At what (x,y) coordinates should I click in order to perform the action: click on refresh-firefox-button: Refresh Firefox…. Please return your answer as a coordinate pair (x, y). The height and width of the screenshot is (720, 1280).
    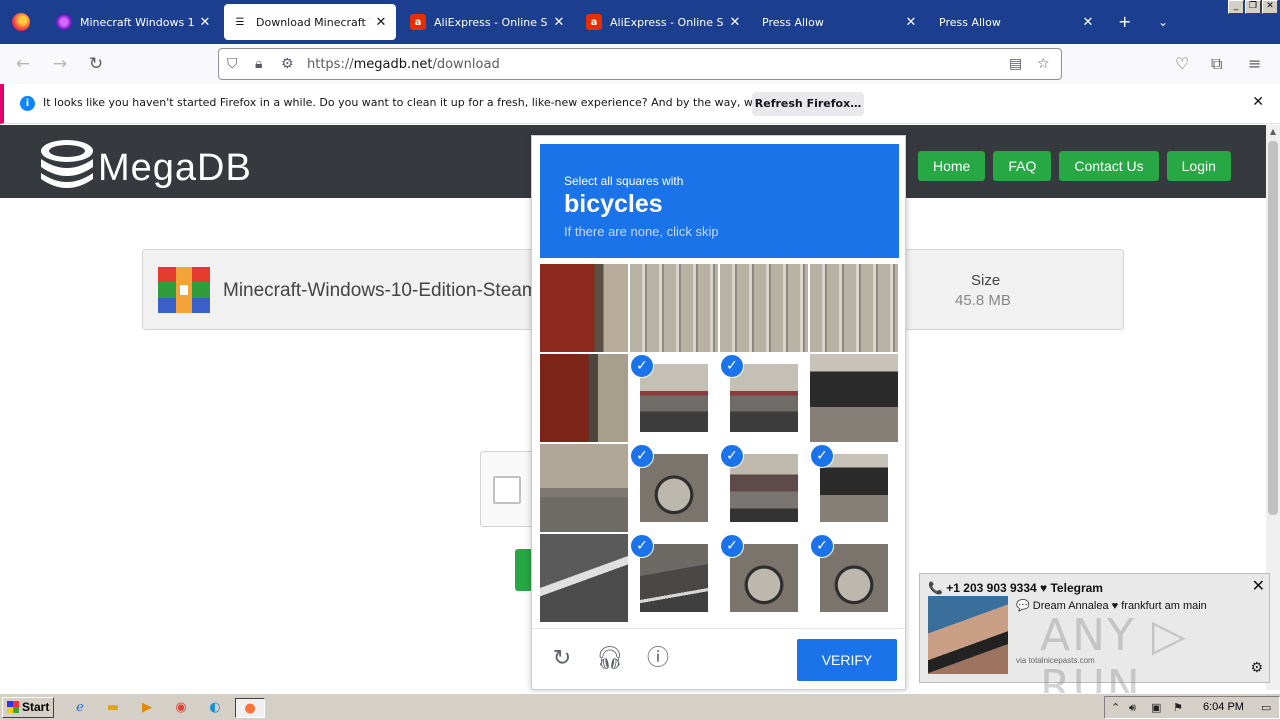
    Looking at the image, I should click on (808, 104).